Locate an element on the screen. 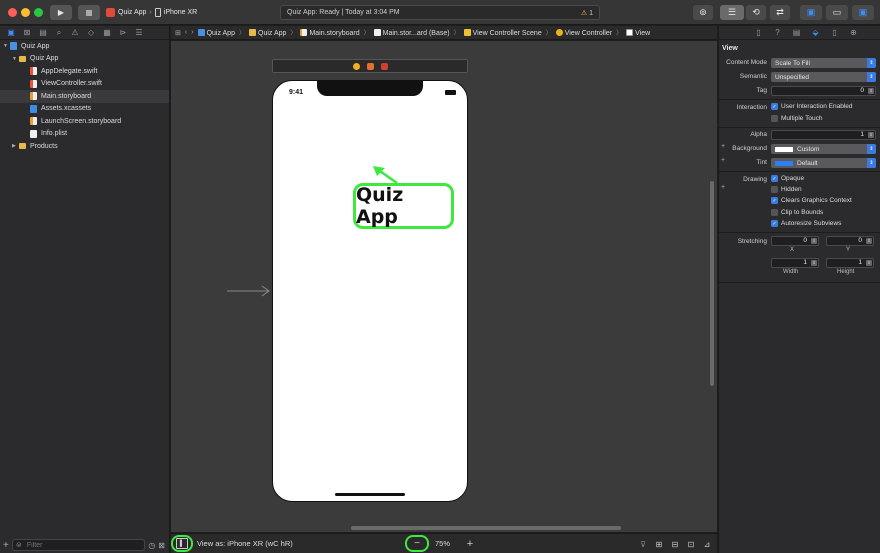  tag-field: 0 ⇕ is located at coordinates (823, 91).